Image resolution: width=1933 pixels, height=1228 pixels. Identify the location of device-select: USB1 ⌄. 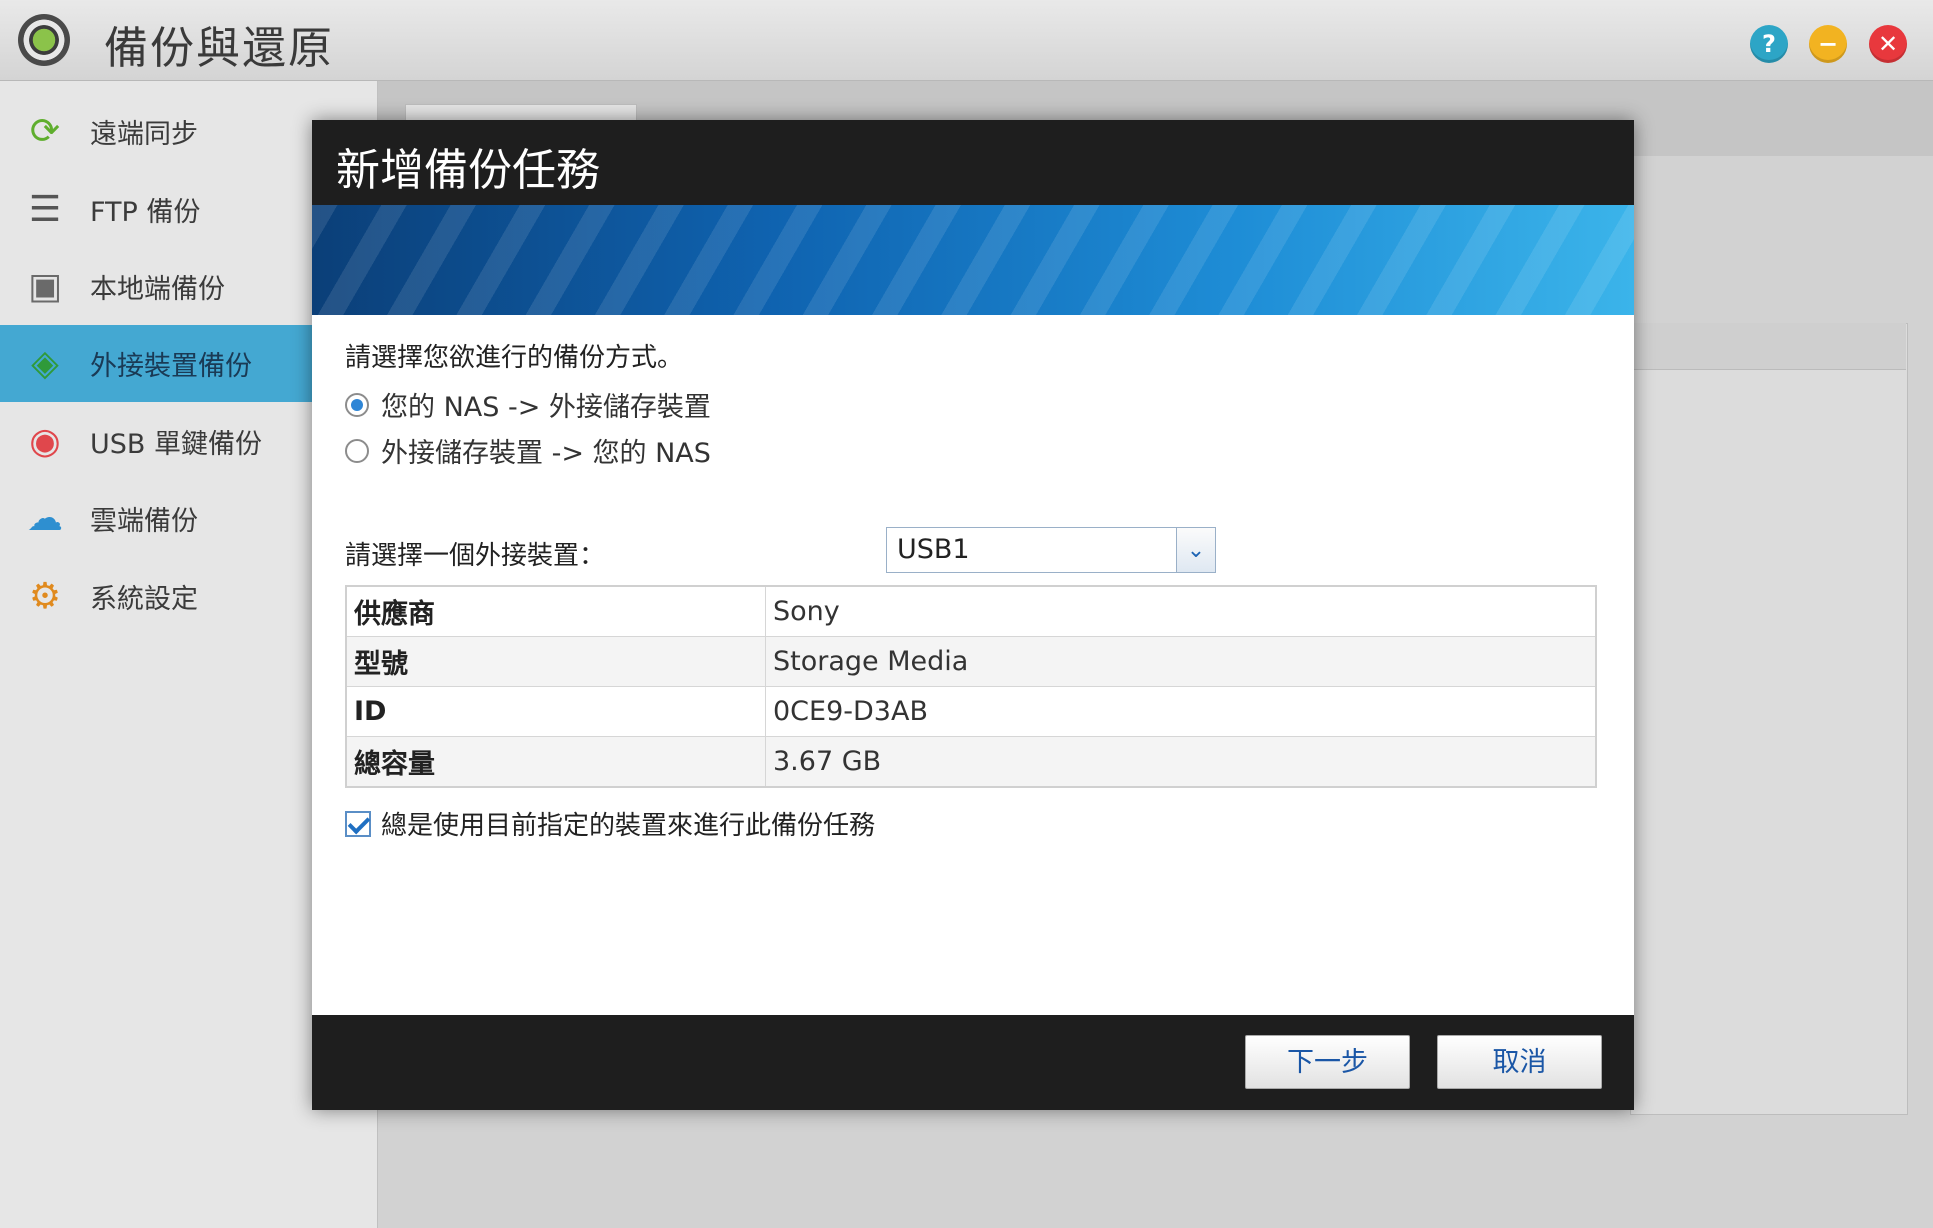
(1051, 550).